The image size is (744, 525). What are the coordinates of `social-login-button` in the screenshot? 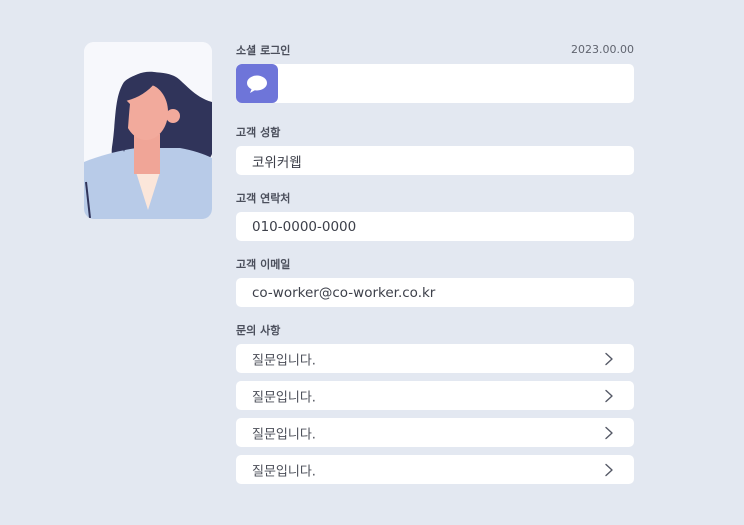 It's located at (257, 83).